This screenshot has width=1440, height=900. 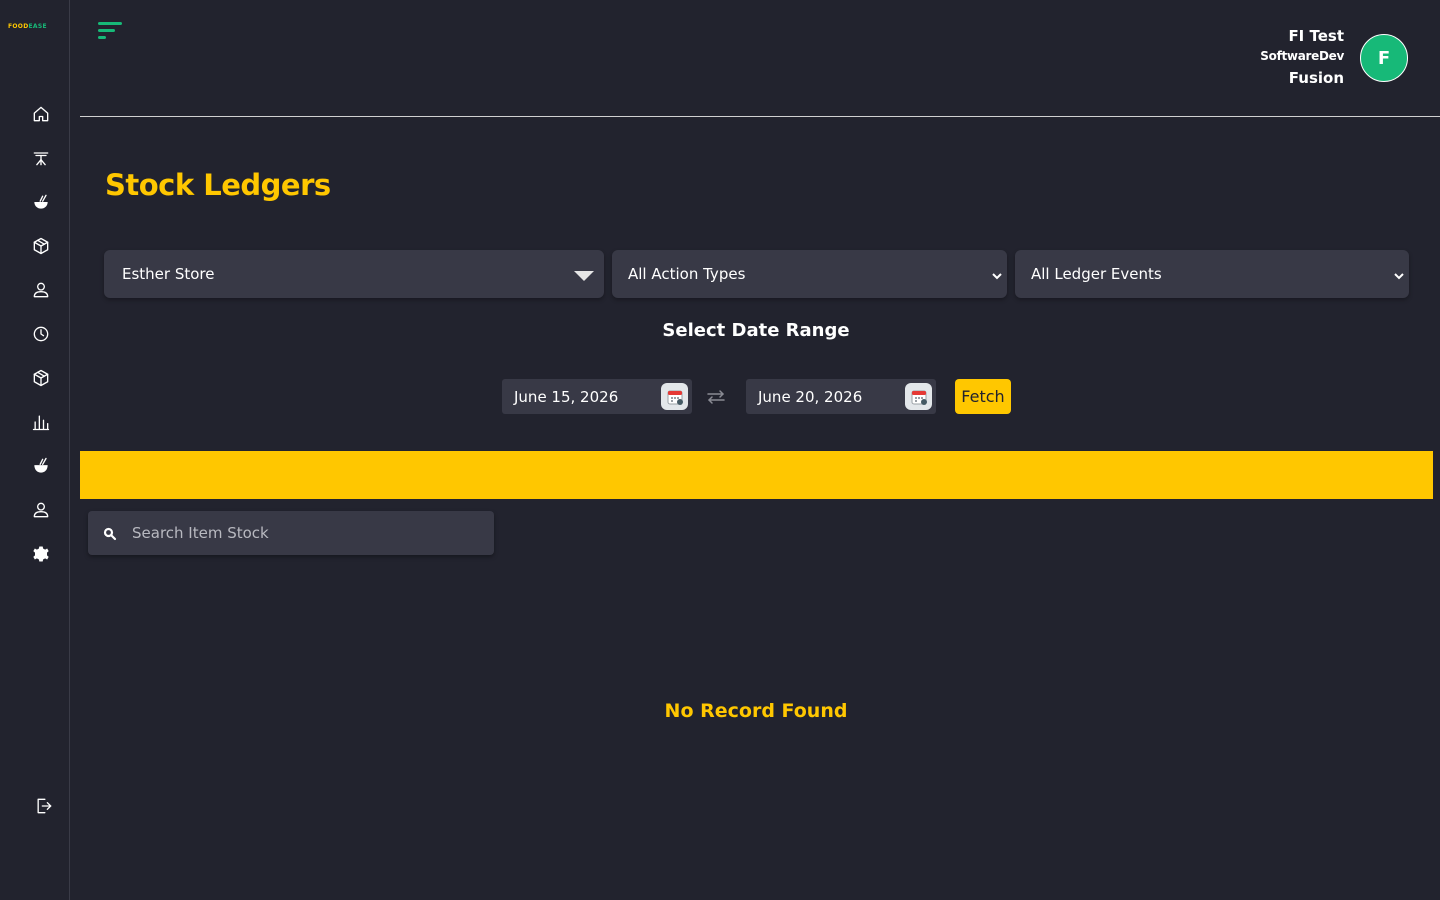 I want to click on settings-icon, so click(x=41, y=554).